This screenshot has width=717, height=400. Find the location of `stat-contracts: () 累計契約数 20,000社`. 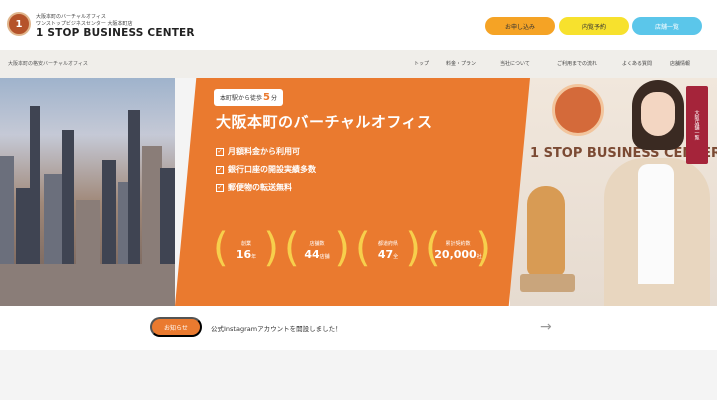

stat-contracts: () 累計契約数 20,000社 is located at coordinates (458, 251).